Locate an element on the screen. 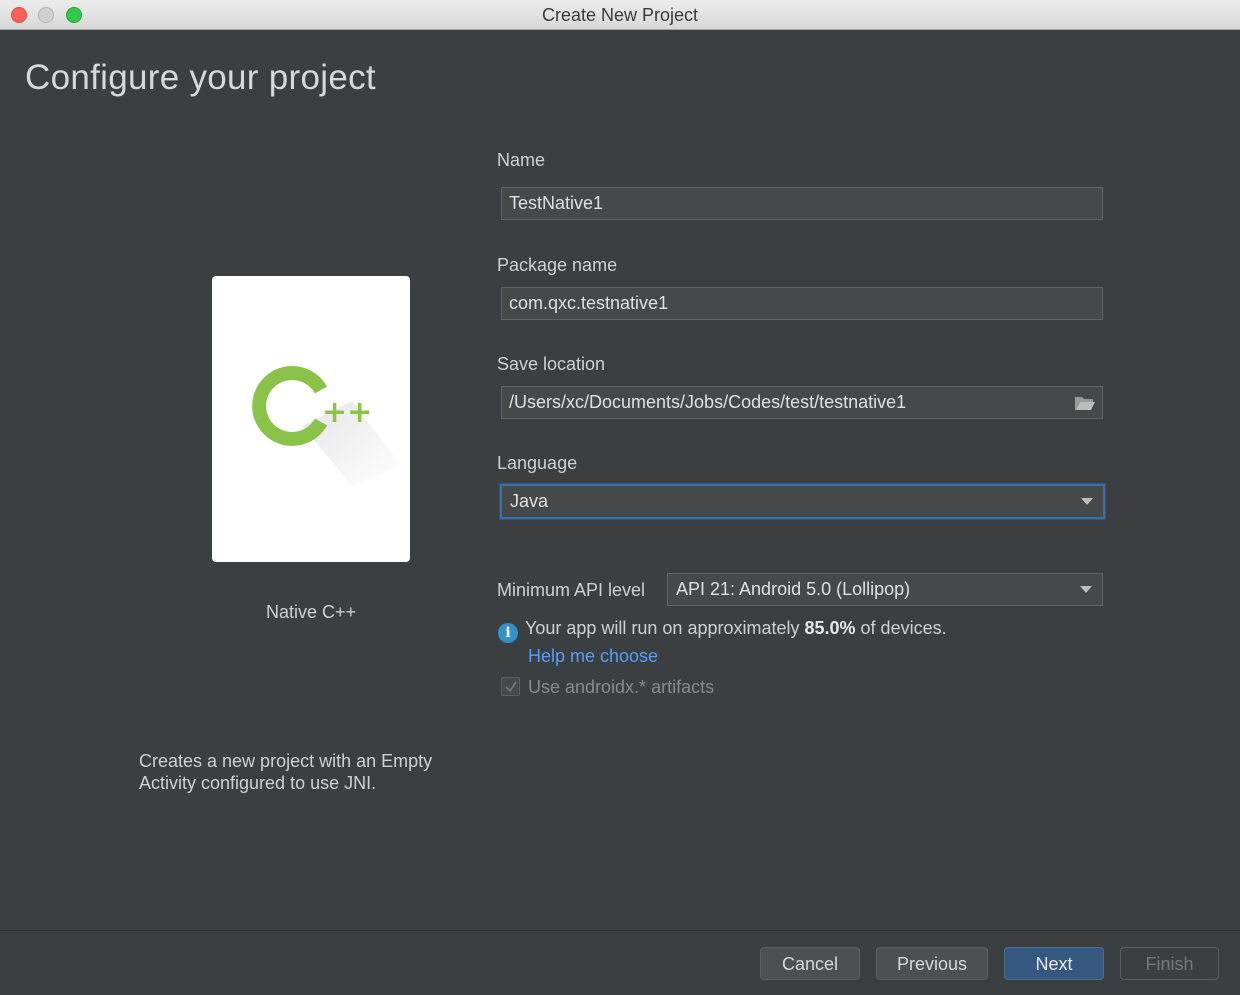 The height and width of the screenshot is (995, 1240). min-api-select: API 21: Android 5.0 (Lollipop) is located at coordinates (885, 589).